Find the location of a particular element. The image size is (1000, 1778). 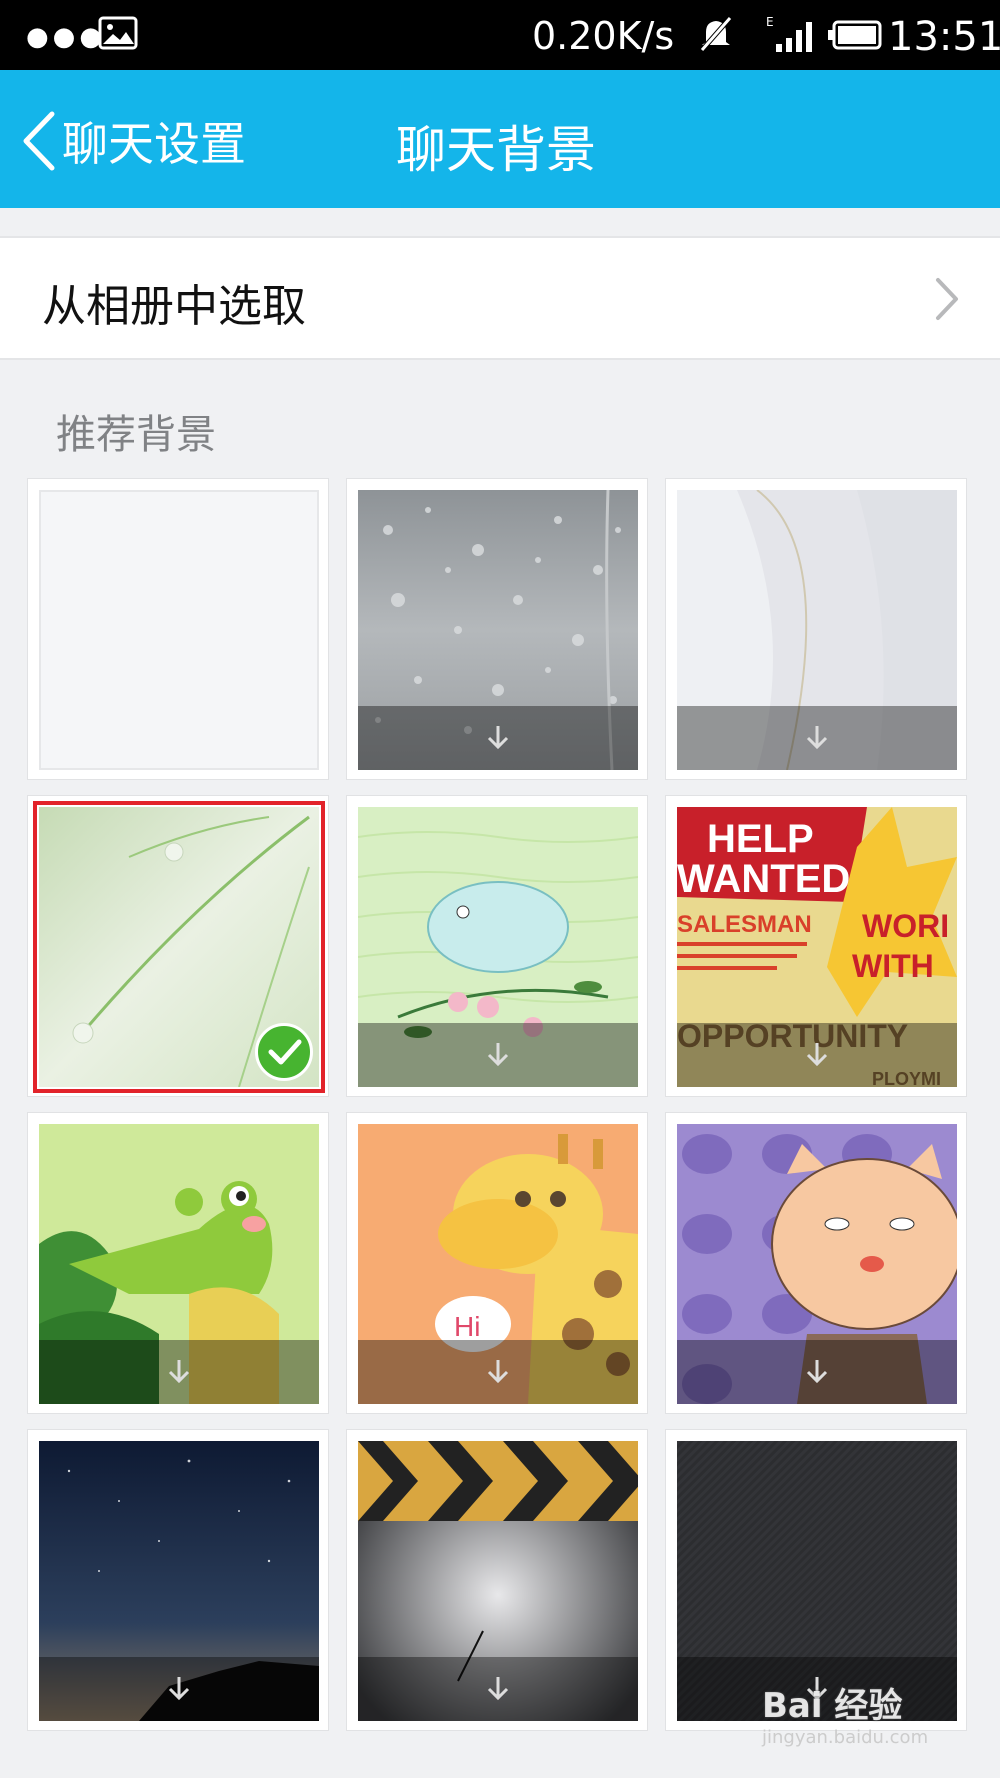

baidu-watermark: Bai 经验 jingyan.baidu.com is located at coordinates (862, 1718).